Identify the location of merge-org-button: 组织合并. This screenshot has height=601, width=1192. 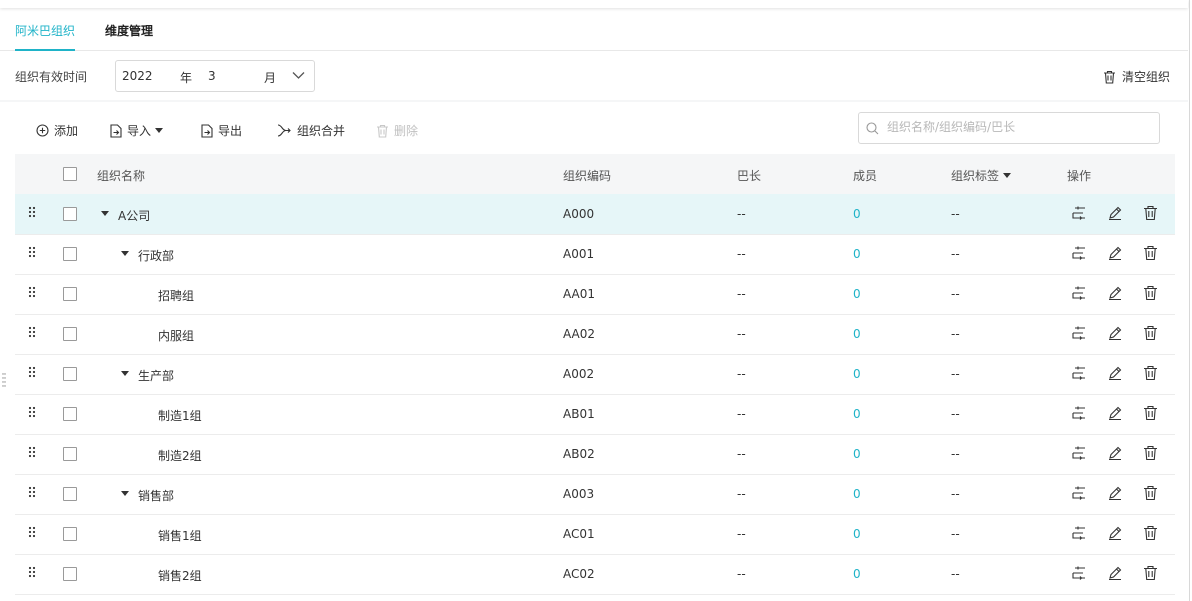
(311, 130).